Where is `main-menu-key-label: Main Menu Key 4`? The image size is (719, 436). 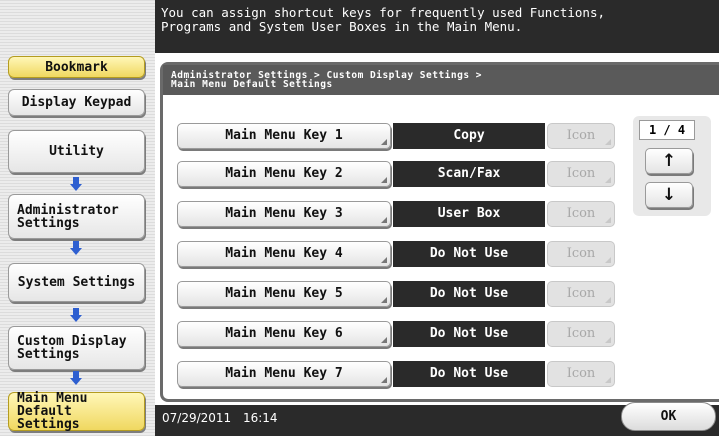
main-menu-key-label: Main Menu Key 4 is located at coordinates (284, 253).